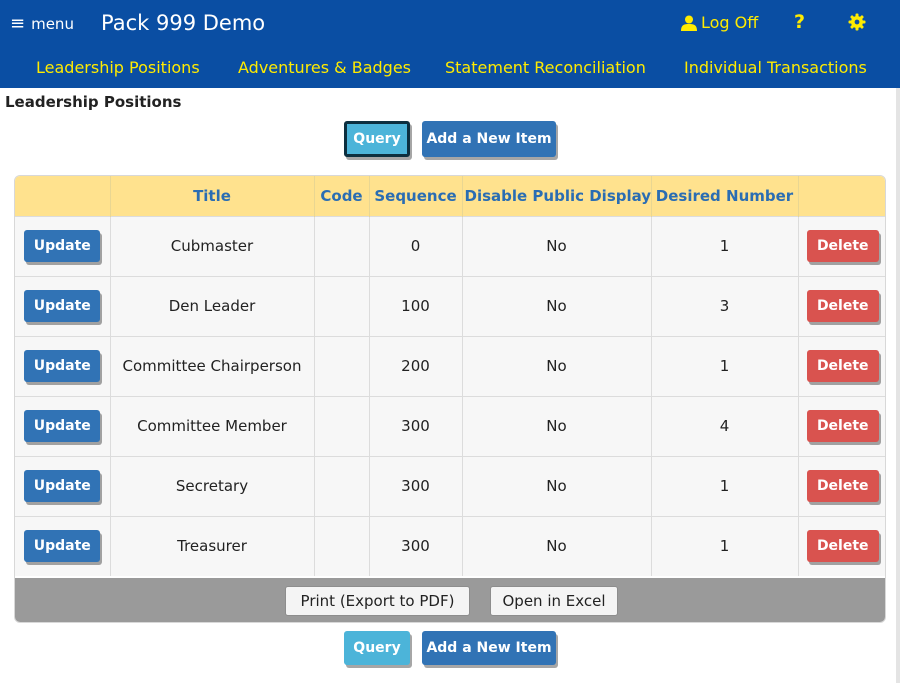 Image resolution: width=900 pixels, height=683 pixels. Describe the element at coordinates (898, 385) in the screenshot. I see `scrollbar-track` at that location.